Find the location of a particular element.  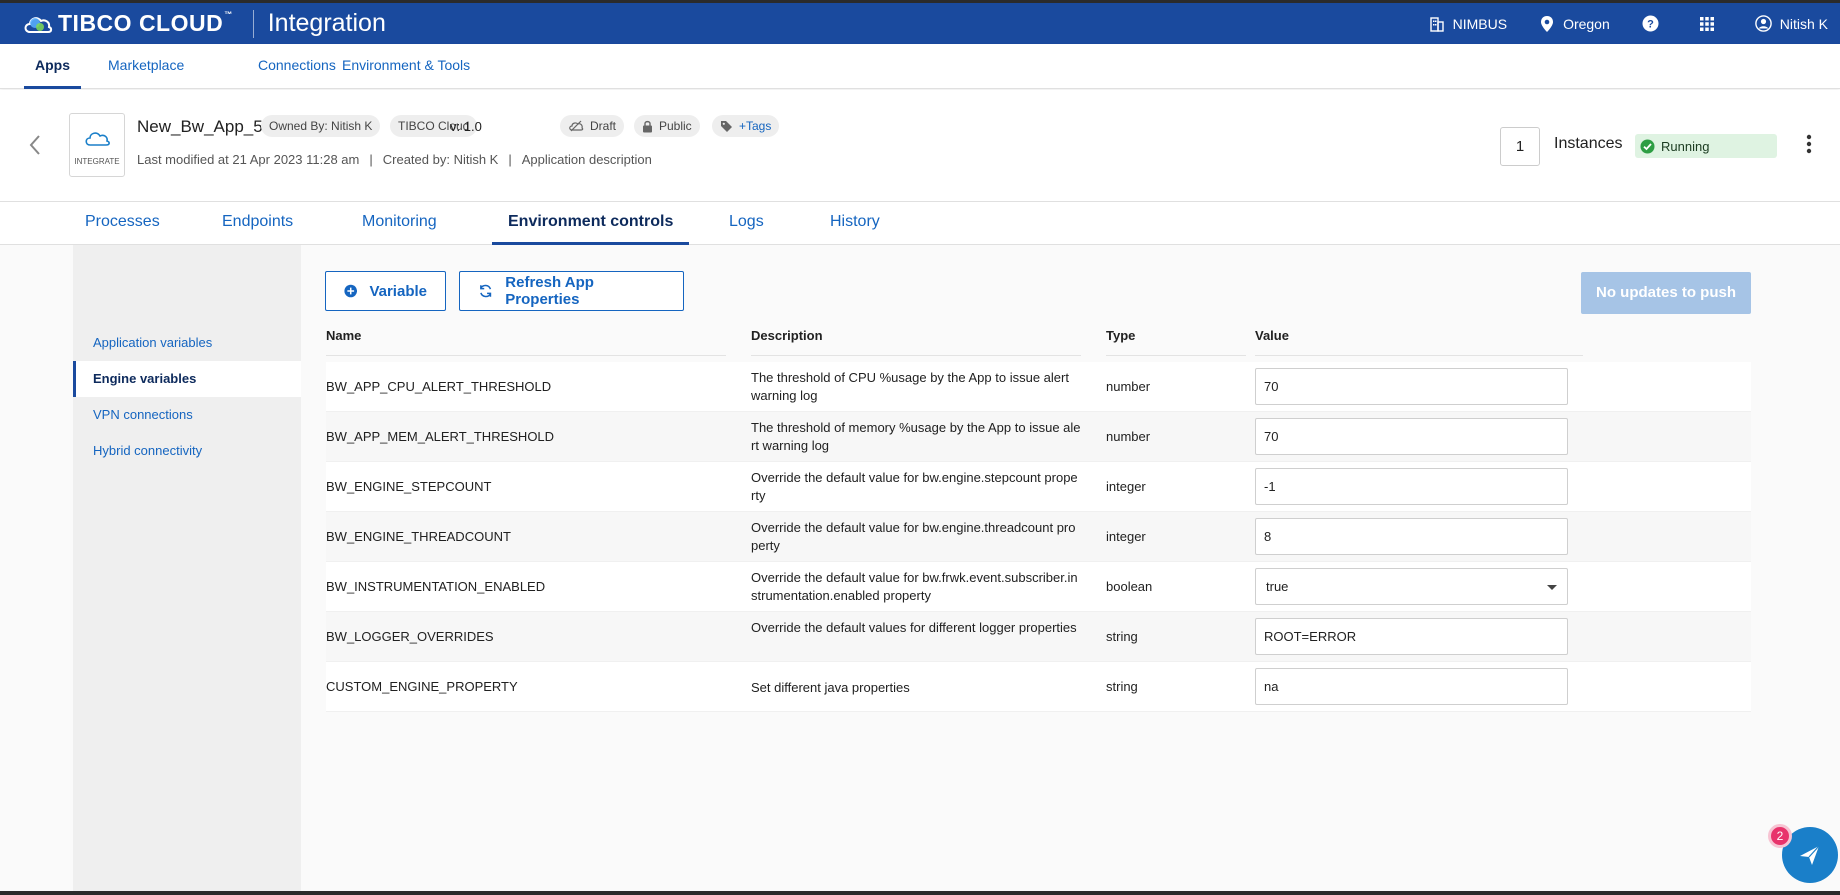

bottom-edge is located at coordinates (920, 893).